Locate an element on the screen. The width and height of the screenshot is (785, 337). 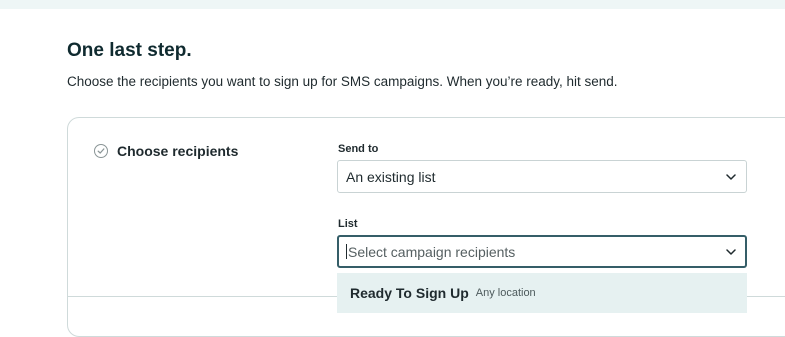
list-select: Select campaign recipients is located at coordinates (542, 251).